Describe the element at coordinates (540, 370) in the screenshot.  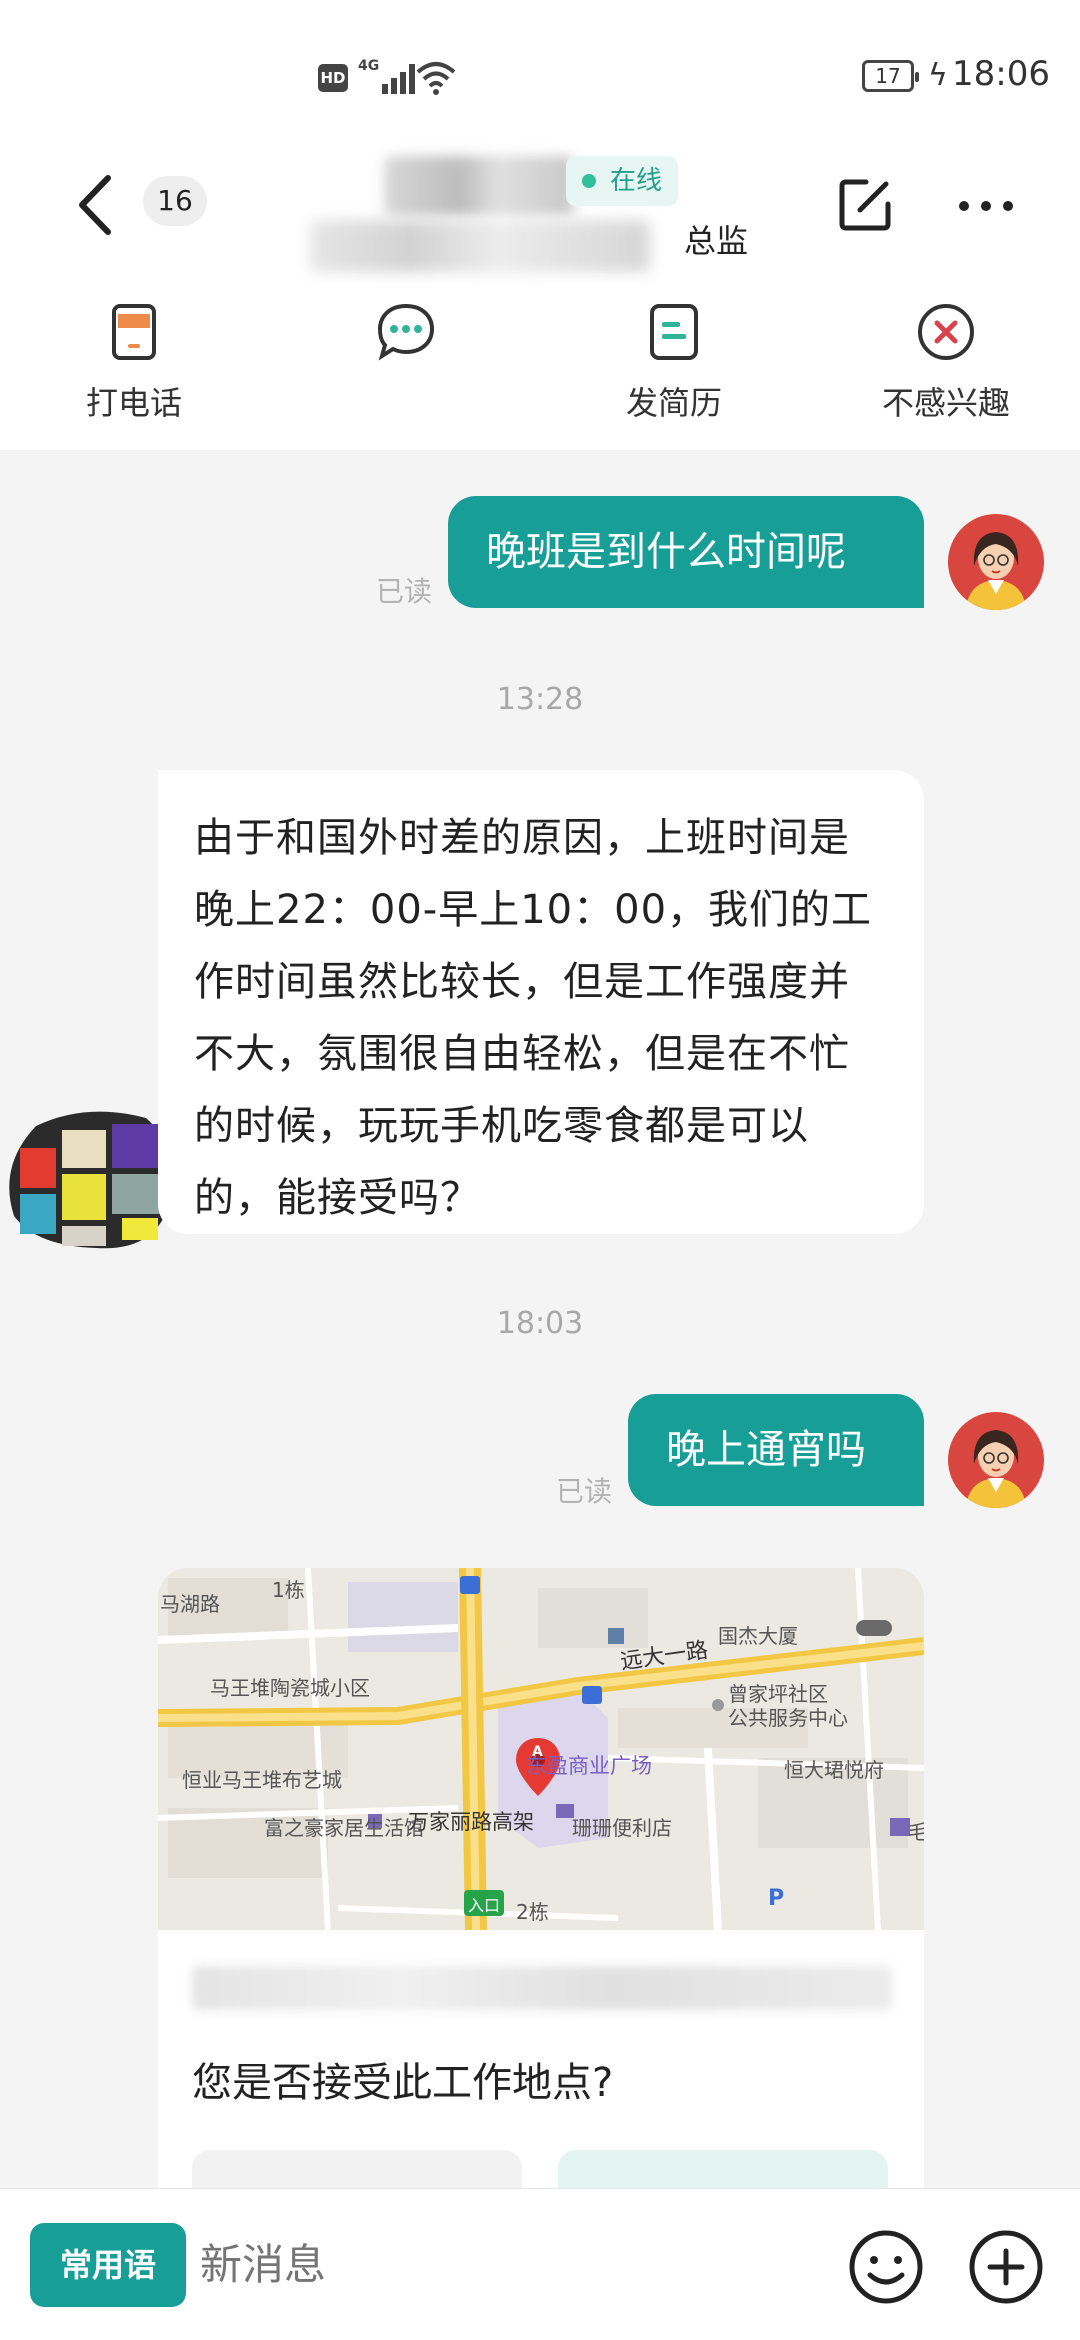
I see `action-bar: 打电话 发简历 不感兴趣` at that location.